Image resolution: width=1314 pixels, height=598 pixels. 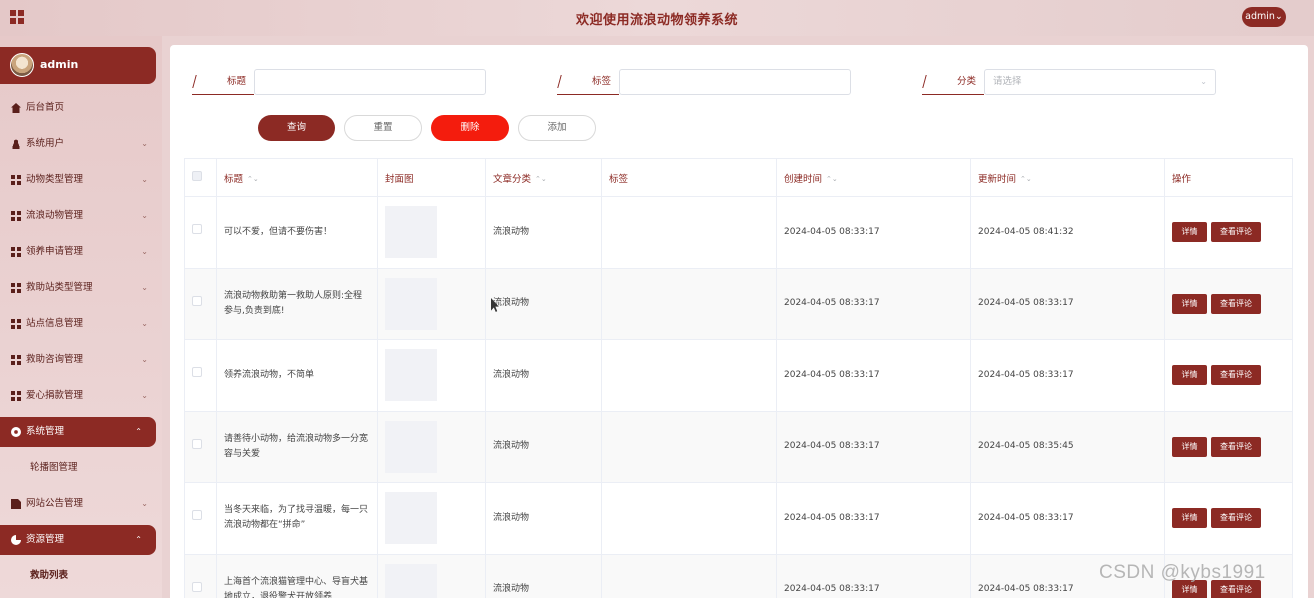 What do you see at coordinates (81, 360) in the screenshot?
I see `sidebar-item-rescue-consult: 救助咨询管理 ⌄` at bounding box center [81, 360].